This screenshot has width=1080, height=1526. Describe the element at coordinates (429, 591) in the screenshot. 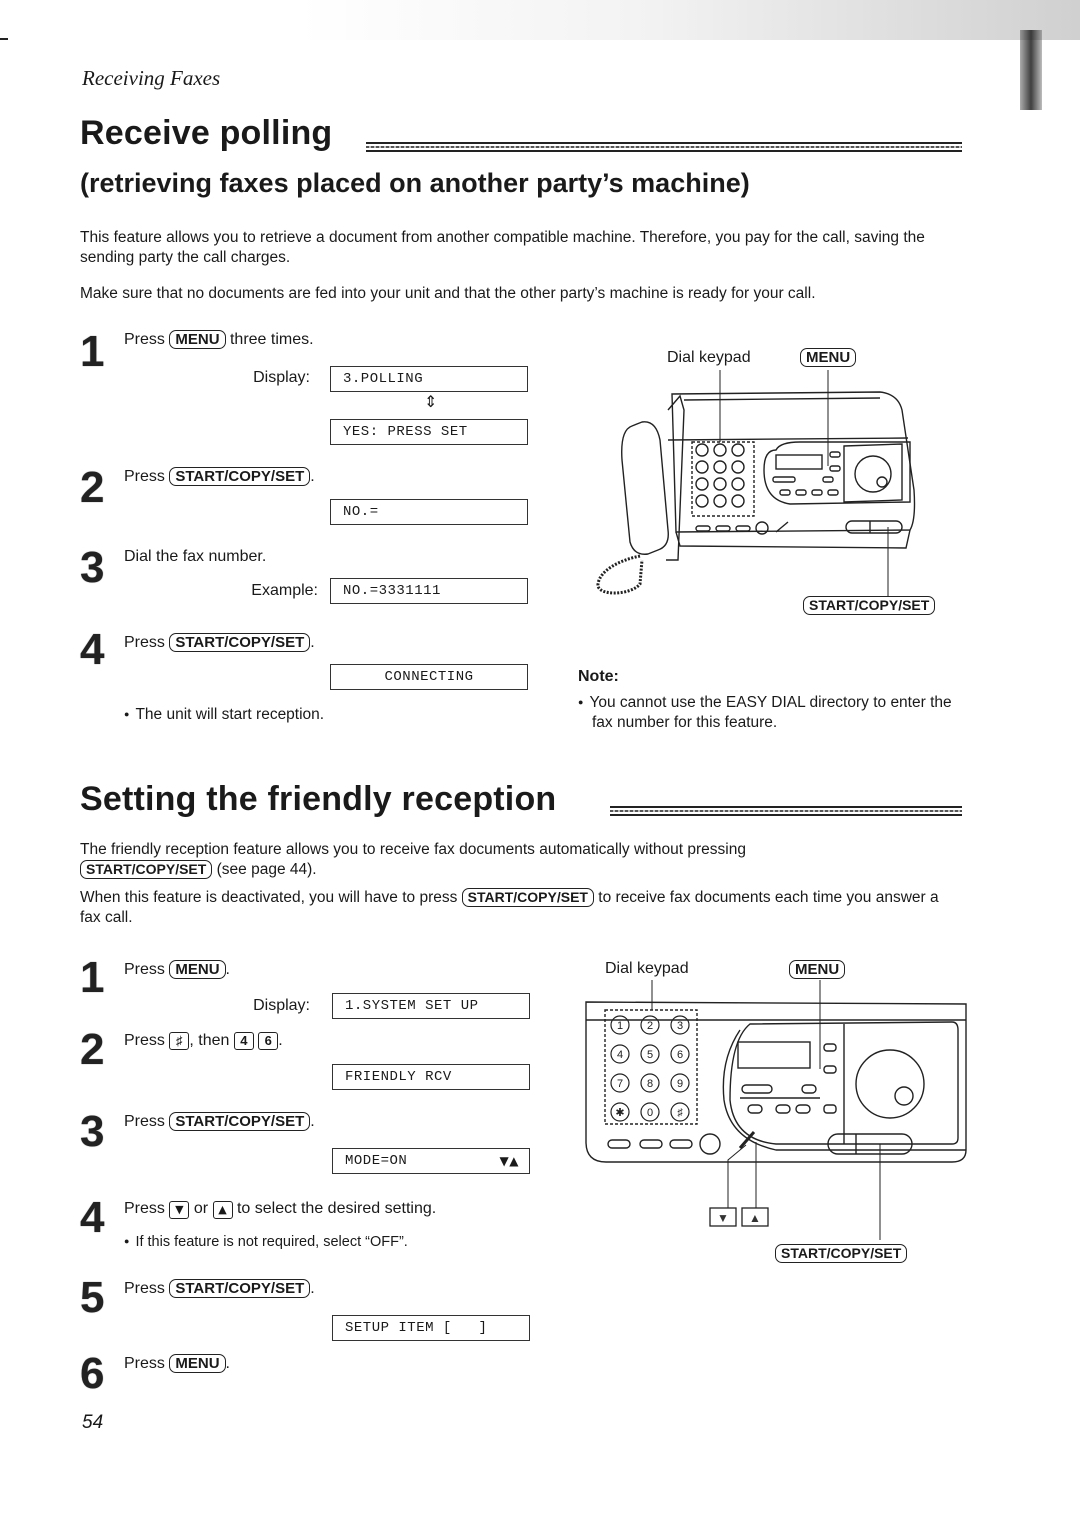

I see `lcd-display: NO.=3331111` at that location.